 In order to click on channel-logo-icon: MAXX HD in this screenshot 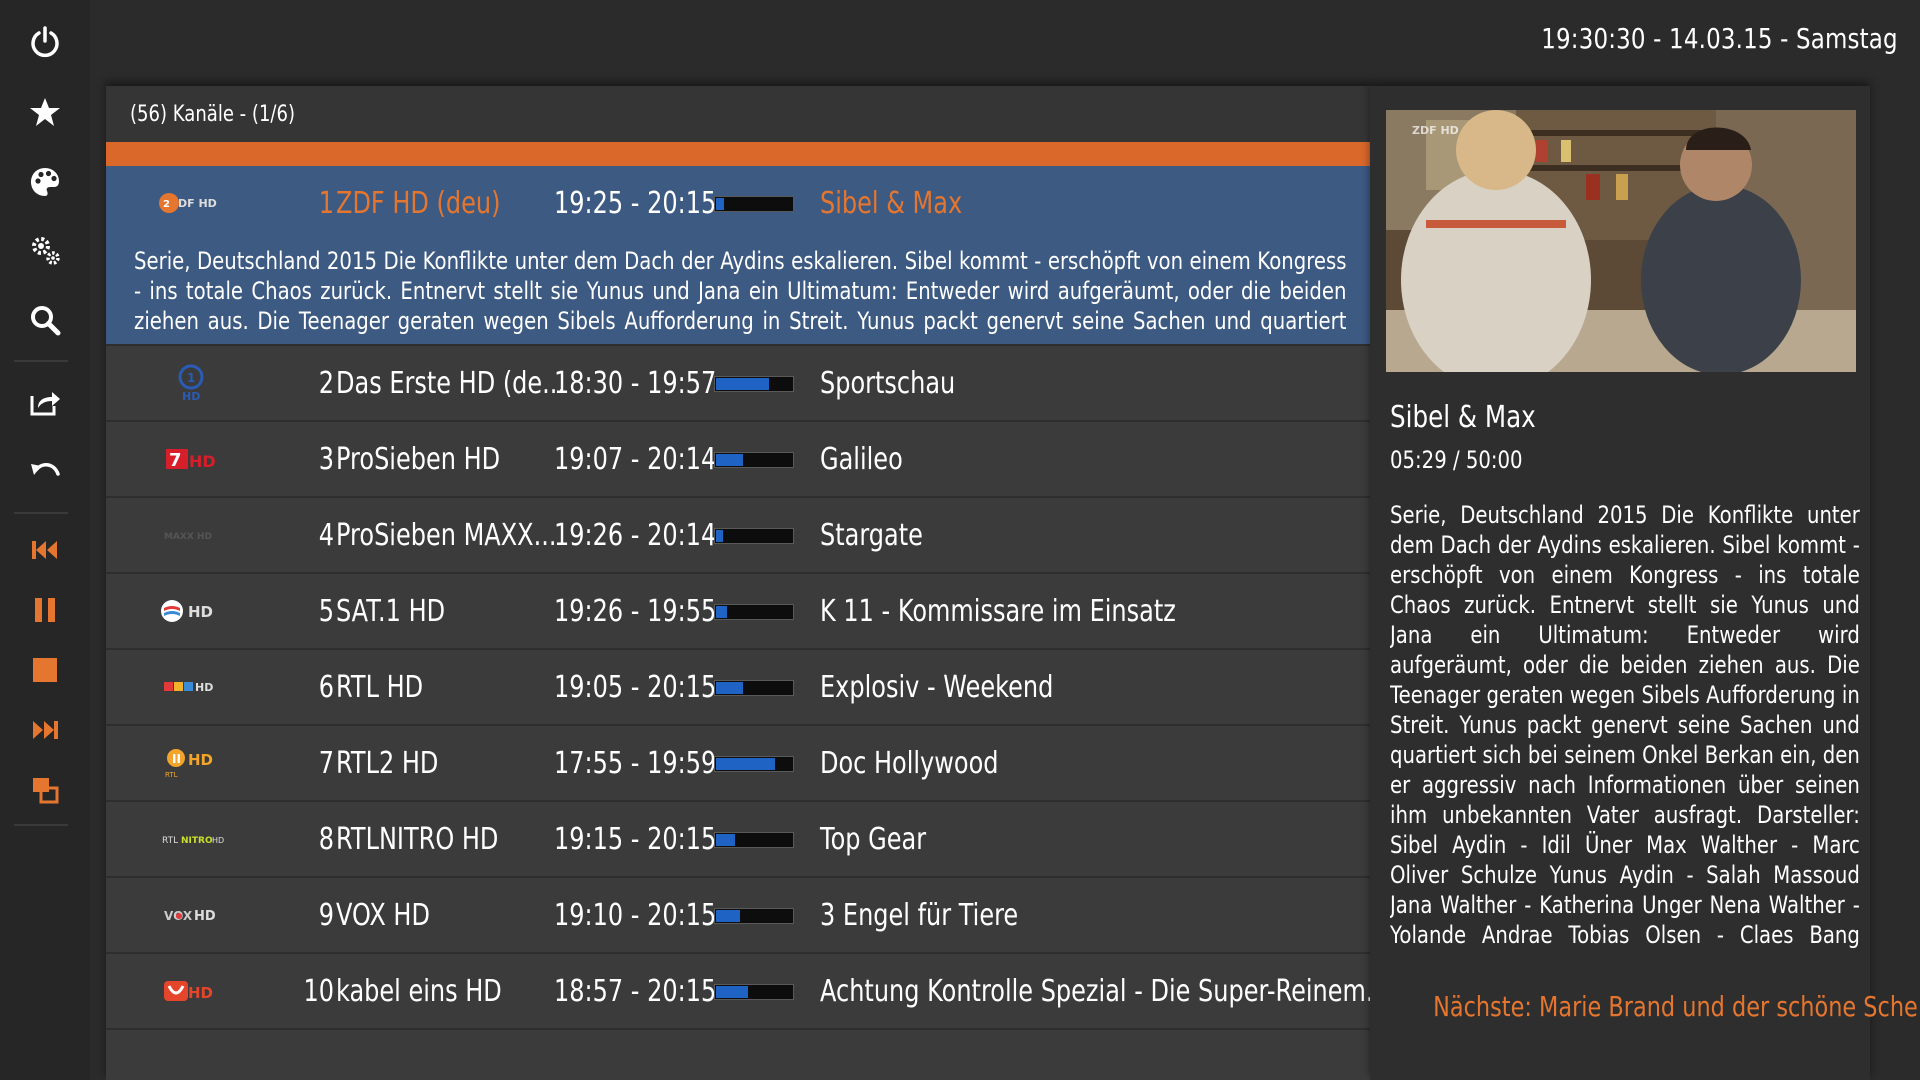, I will do `click(191, 535)`.